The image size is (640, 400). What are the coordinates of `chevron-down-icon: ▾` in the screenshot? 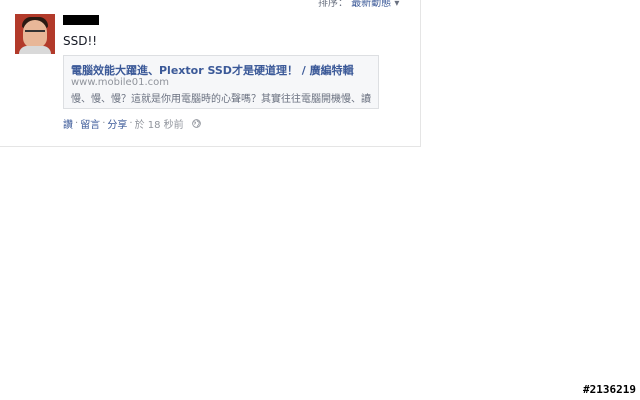 It's located at (396, 4).